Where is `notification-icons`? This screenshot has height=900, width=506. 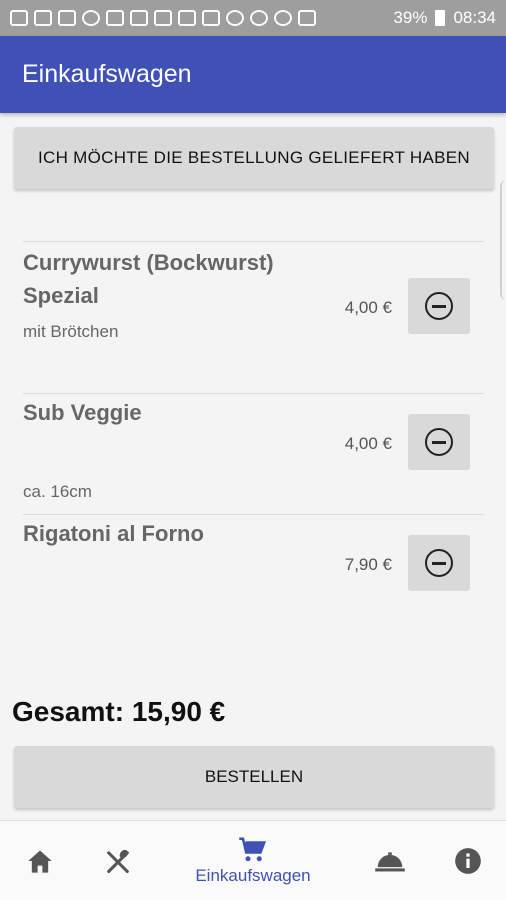 notification-icons is located at coordinates (201, 18).